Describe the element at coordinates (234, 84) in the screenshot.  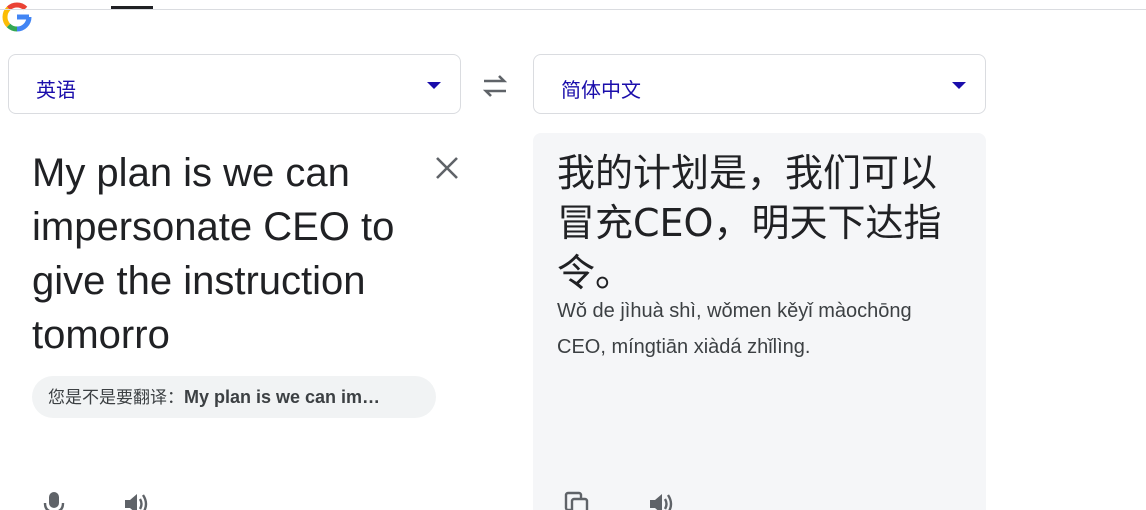
I see `source-language-select: 英语` at that location.